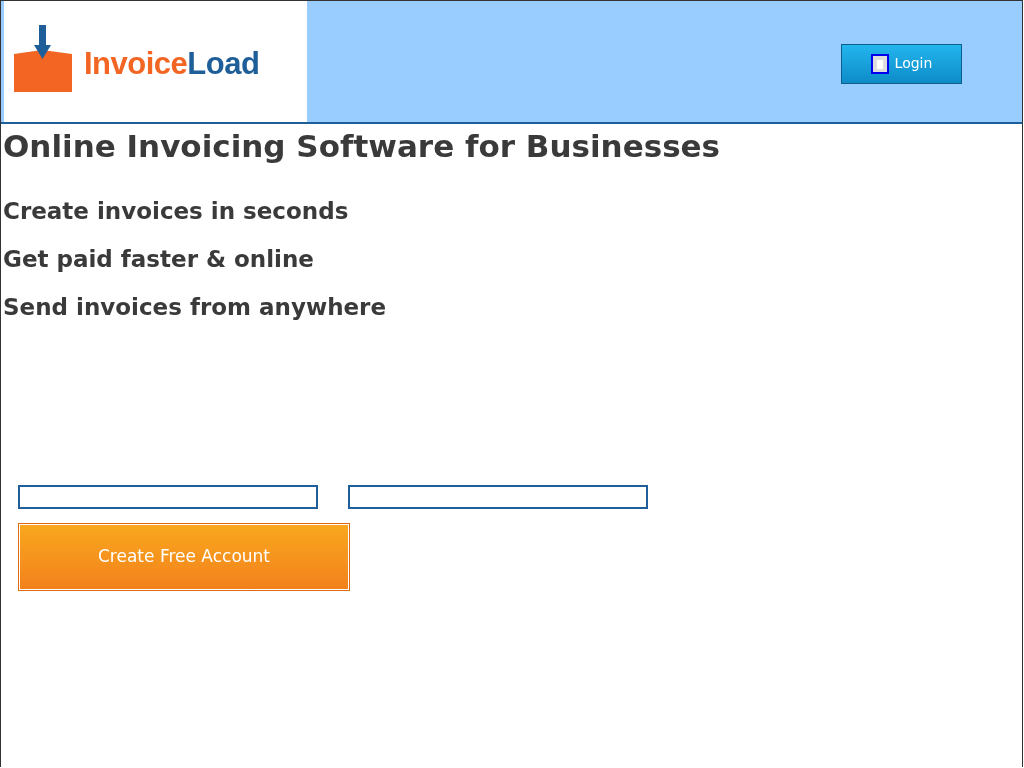  What do you see at coordinates (176, 211) in the screenshot?
I see `feature-line: Create invoices in seconds` at bounding box center [176, 211].